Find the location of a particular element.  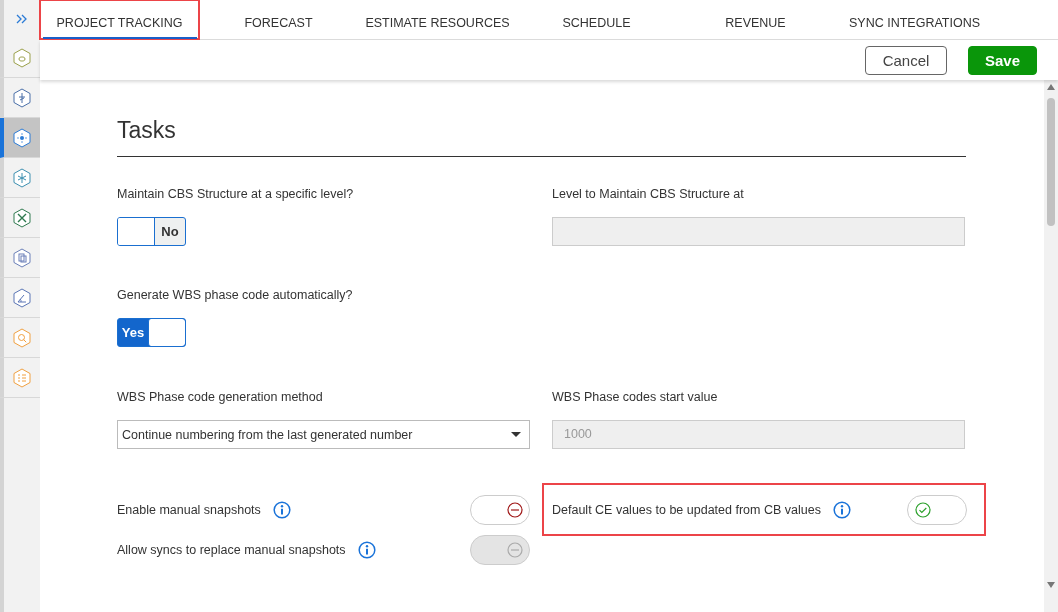

tab: PROJECT TRACKING is located at coordinates (119, 19).